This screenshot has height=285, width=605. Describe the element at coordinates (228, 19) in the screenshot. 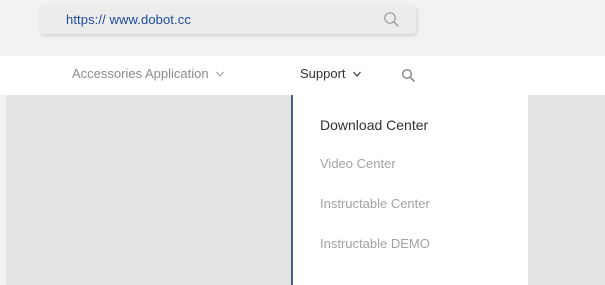

I see `address-bar: https:// www.dobot.cc` at that location.